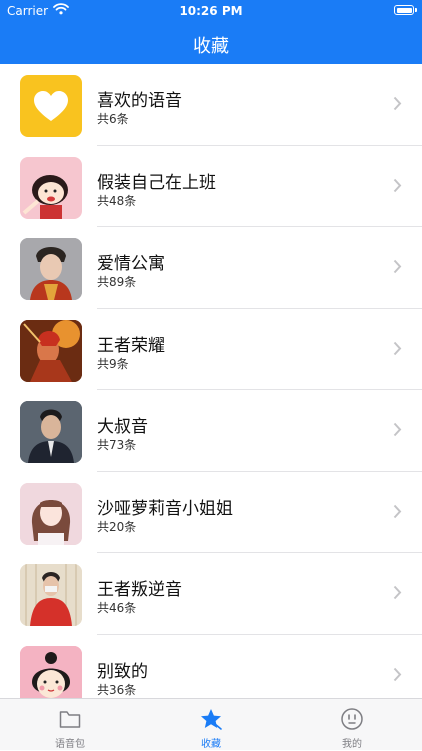 The image size is (422, 751). What do you see at coordinates (51, 269) in the screenshot?
I see `costume-portrait-thumbnail` at bounding box center [51, 269].